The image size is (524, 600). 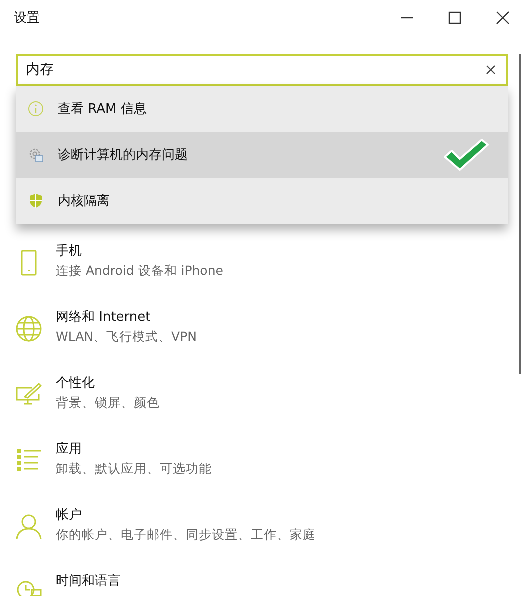 What do you see at coordinates (29, 329) in the screenshot?
I see `globe-icon` at bounding box center [29, 329].